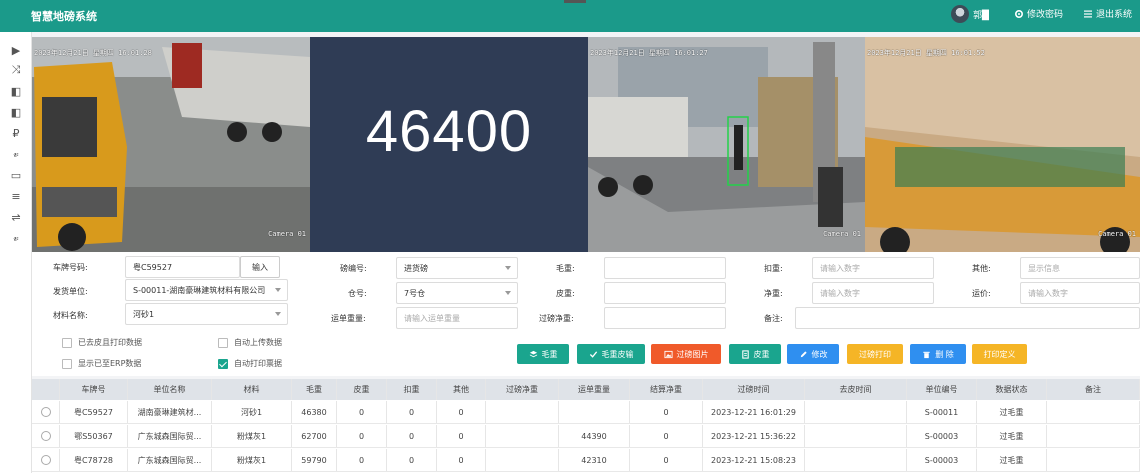 The width and height of the screenshot is (1140, 473). I want to click on play-icon: ▶, so click(16, 50).